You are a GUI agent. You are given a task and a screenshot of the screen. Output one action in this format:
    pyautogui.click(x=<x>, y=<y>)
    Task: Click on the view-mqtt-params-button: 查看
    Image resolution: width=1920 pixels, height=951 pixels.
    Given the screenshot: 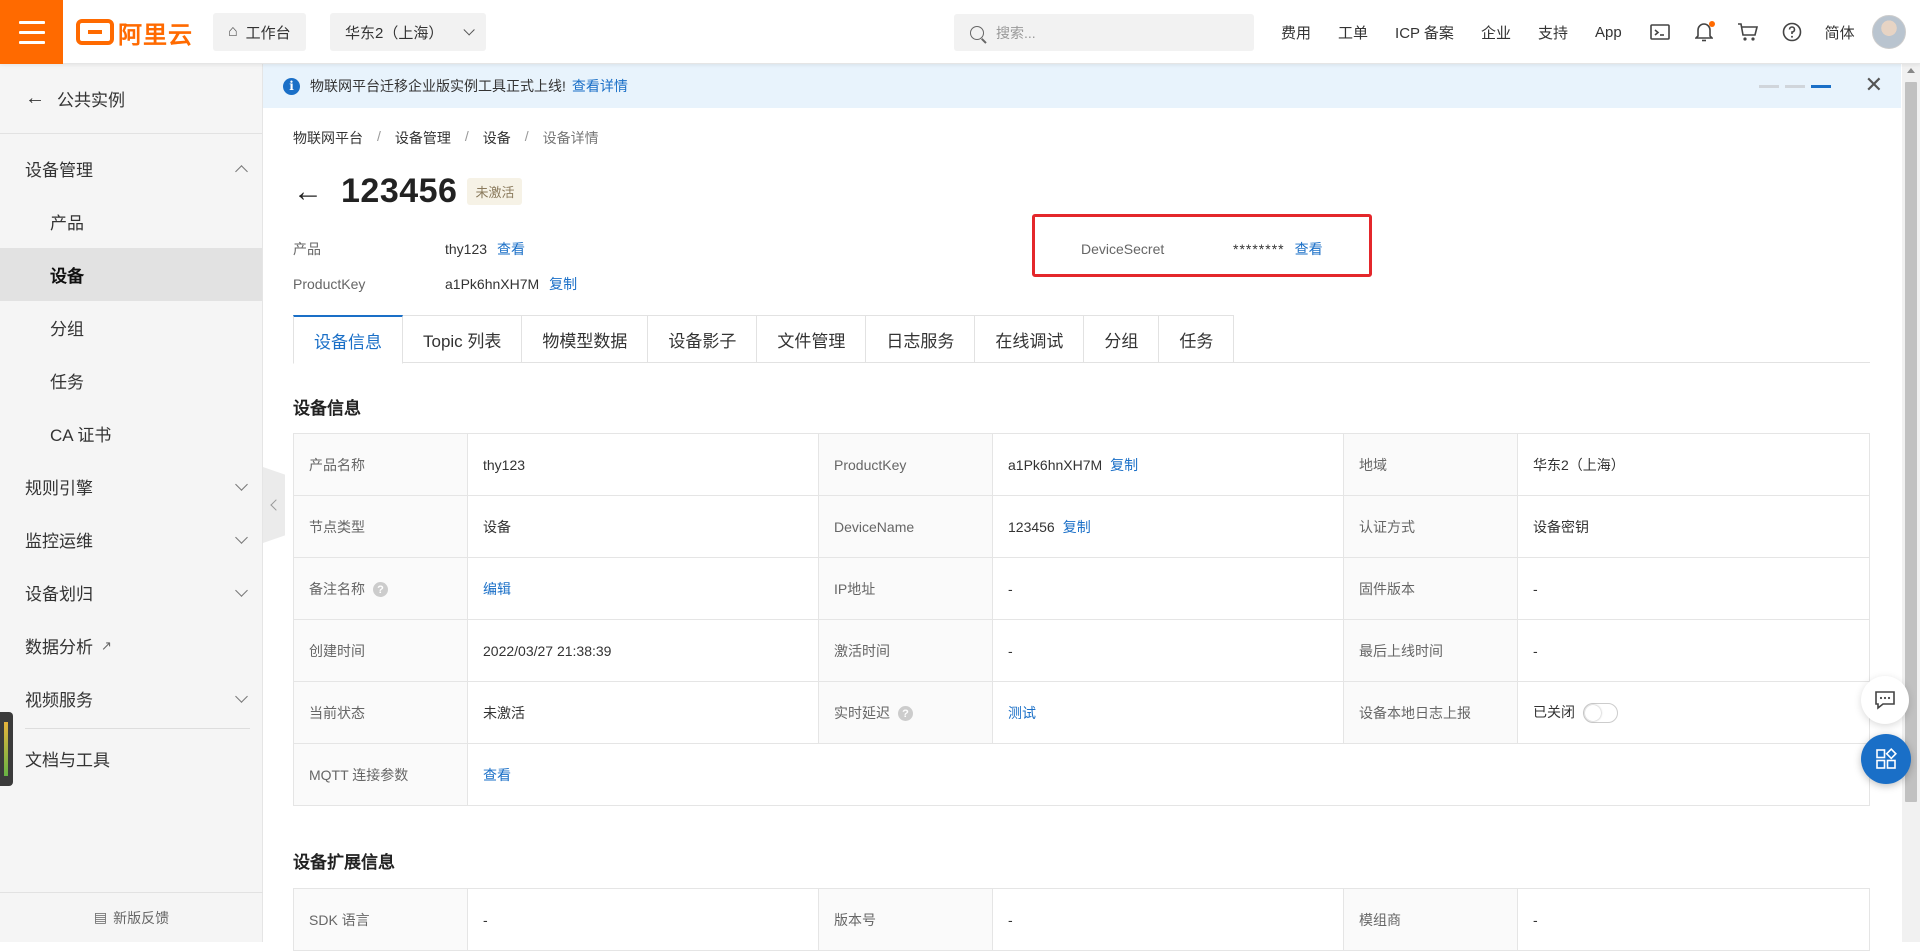 What is the action you would take?
    pyautogui.click(x=497, y=775)
    